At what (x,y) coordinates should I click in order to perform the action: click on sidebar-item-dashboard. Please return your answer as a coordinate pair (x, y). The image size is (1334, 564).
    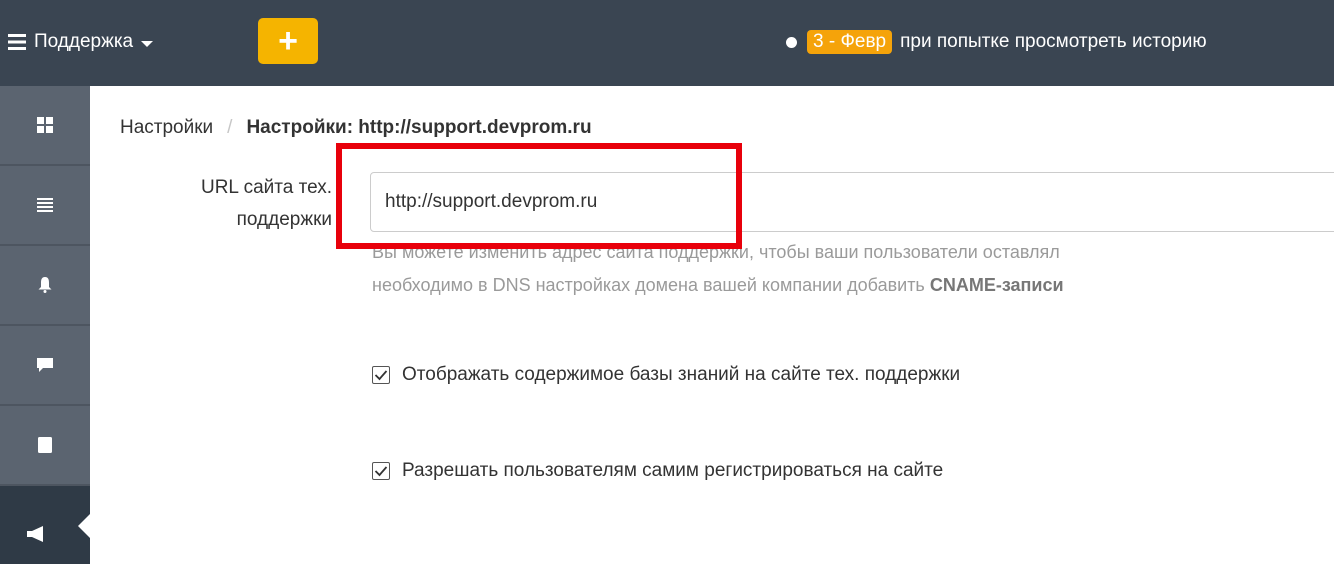
    Looking at the image, I should click on (45, 125).